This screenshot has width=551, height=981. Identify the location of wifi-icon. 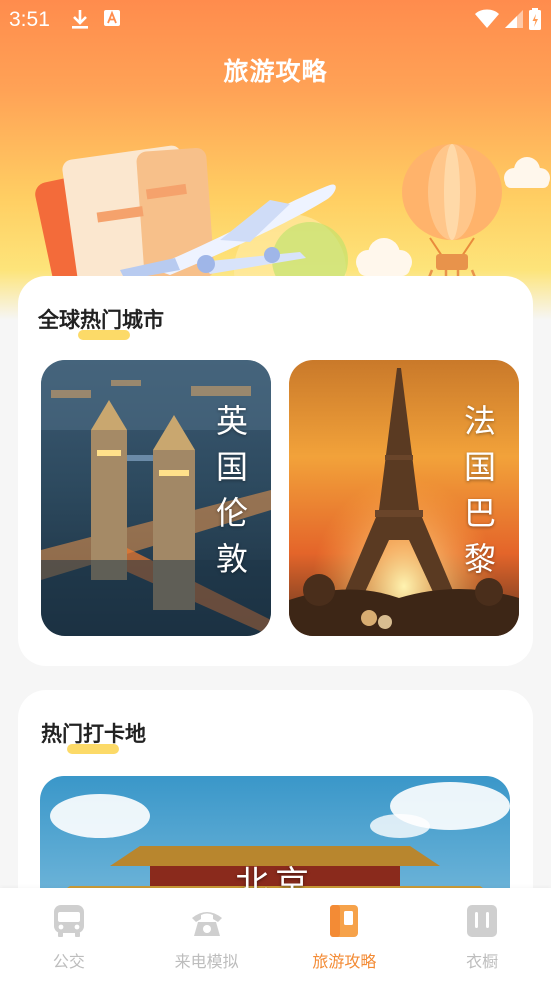
(487, 21).